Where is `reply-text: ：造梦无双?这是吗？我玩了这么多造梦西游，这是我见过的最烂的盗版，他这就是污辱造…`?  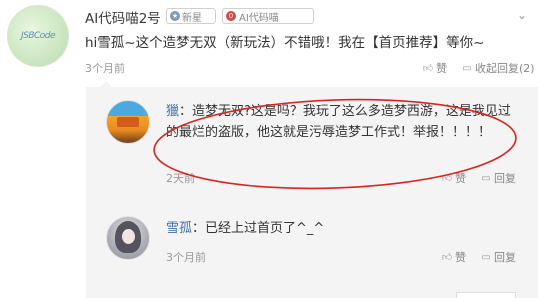
reply-text: ：造梦无双?这是吗？我玩了这么多造梦西游，这是我见过的最烂的盗版，他这就是污辱造… is located at coordinates (338, 122).